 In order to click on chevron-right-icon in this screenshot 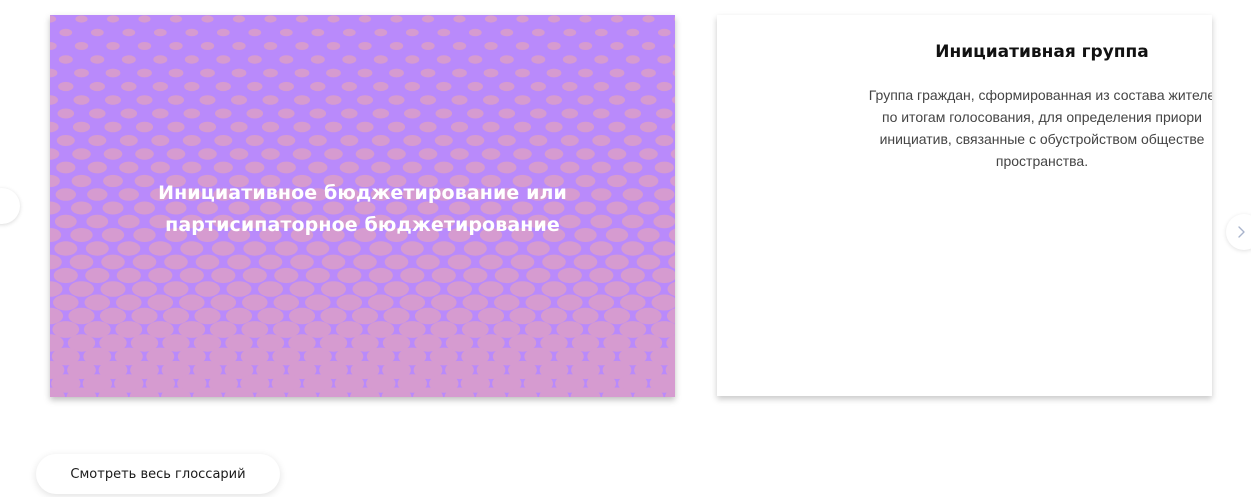, I will do `click(1241, 232)`.